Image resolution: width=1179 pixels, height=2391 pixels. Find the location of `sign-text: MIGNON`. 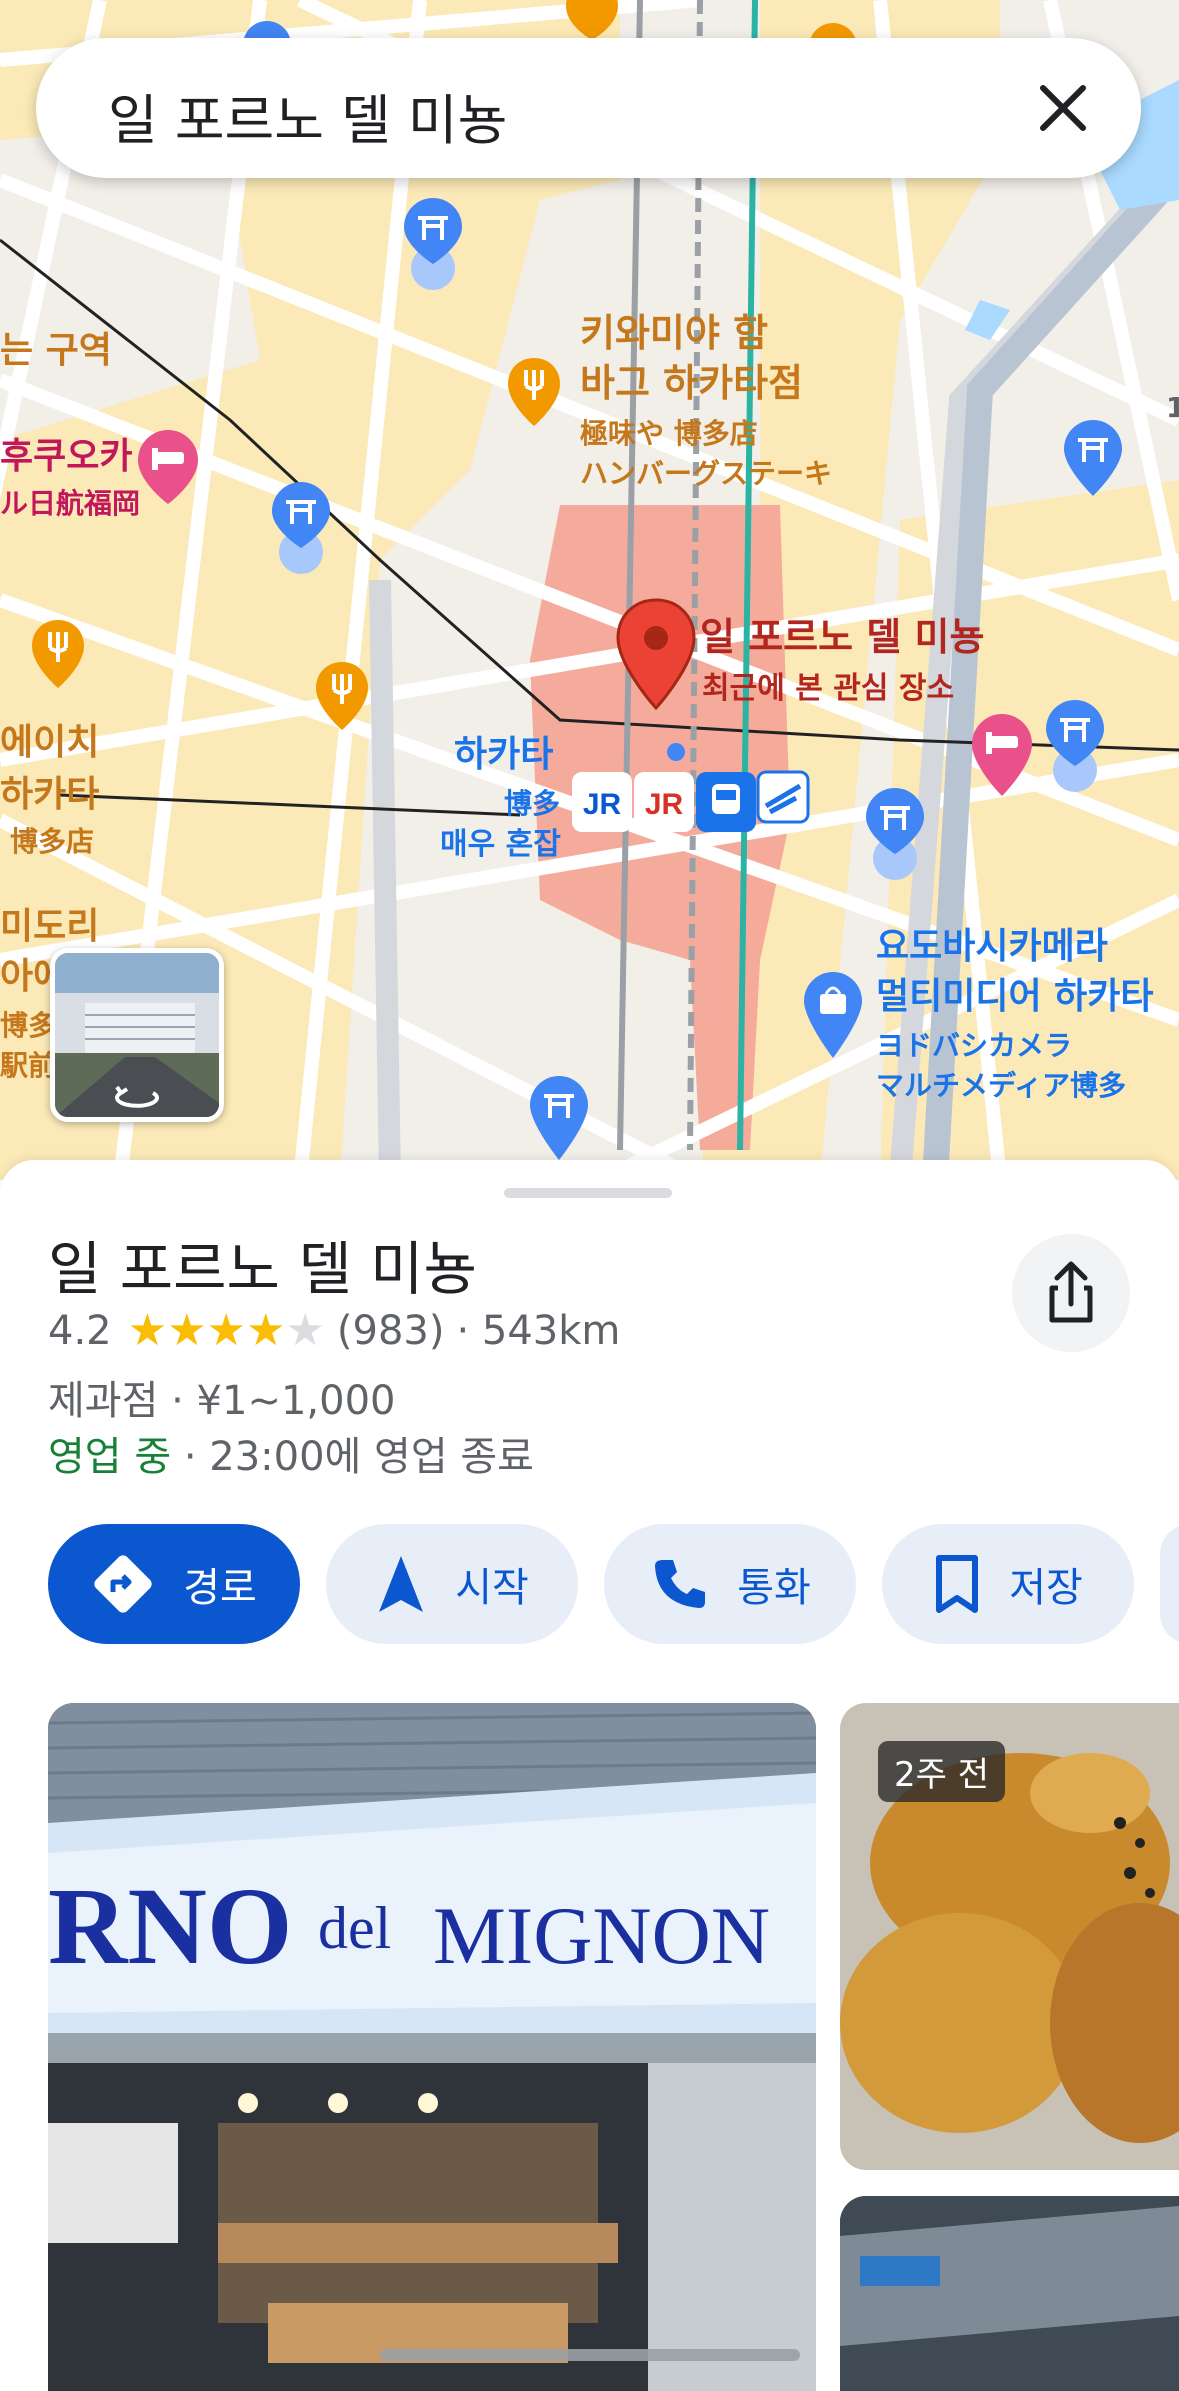

sign-text: MIGNON is located at coordinates (601, 1935).